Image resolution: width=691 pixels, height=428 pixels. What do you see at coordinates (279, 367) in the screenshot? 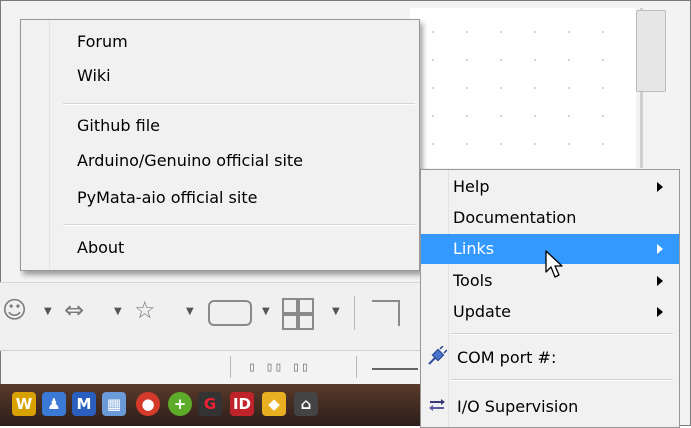
I see `page-layout-icons: ▯ ▯▯ ▯▯` at bounding box center [279, 367].